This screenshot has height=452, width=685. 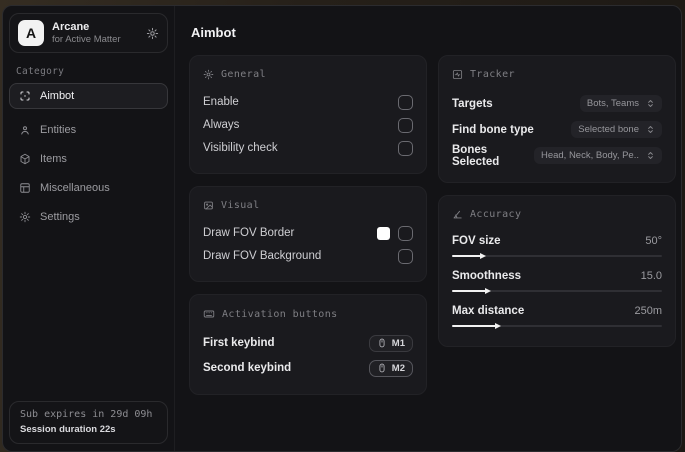 What do you see at coordinates (557, 74) in the screenshot?
I see `tracker-header: Tracker` at bounding box center [557, 74].